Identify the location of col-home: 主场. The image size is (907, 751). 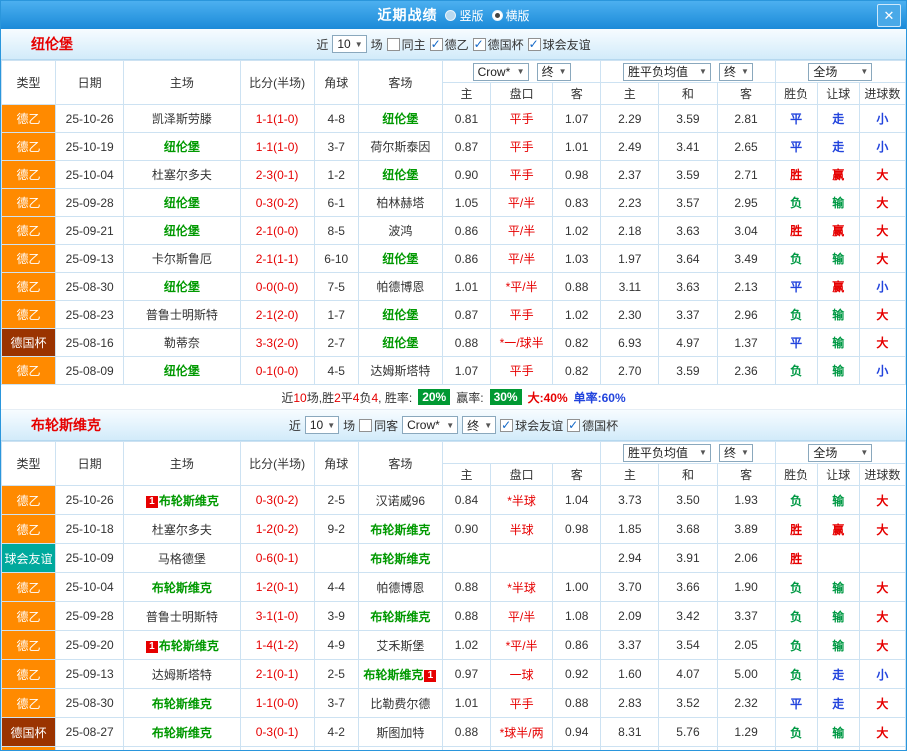
(182, 82).